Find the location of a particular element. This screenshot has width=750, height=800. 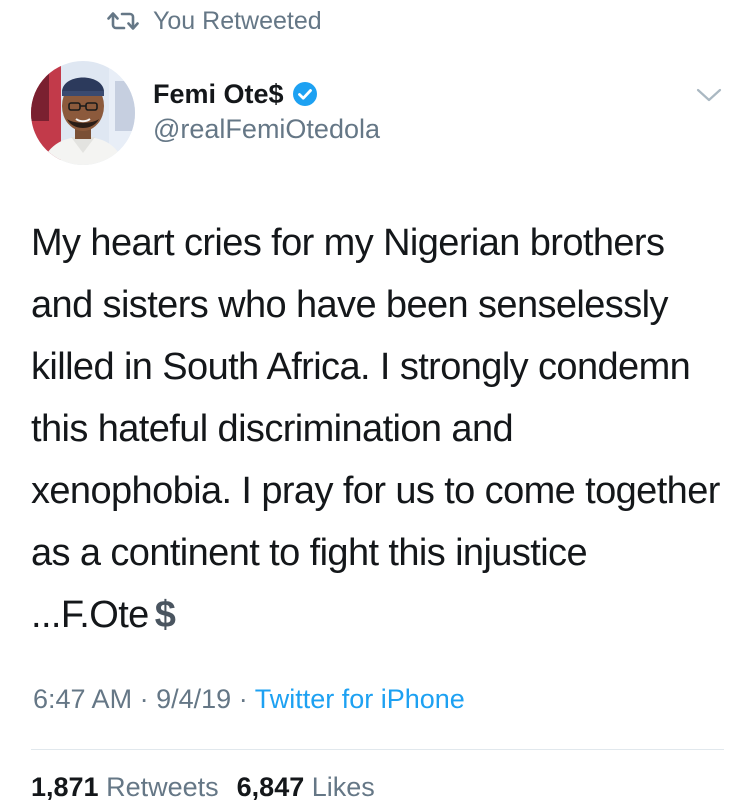

tweet-source-link: Twitter for iPhone is located at coordinates (360, 699).